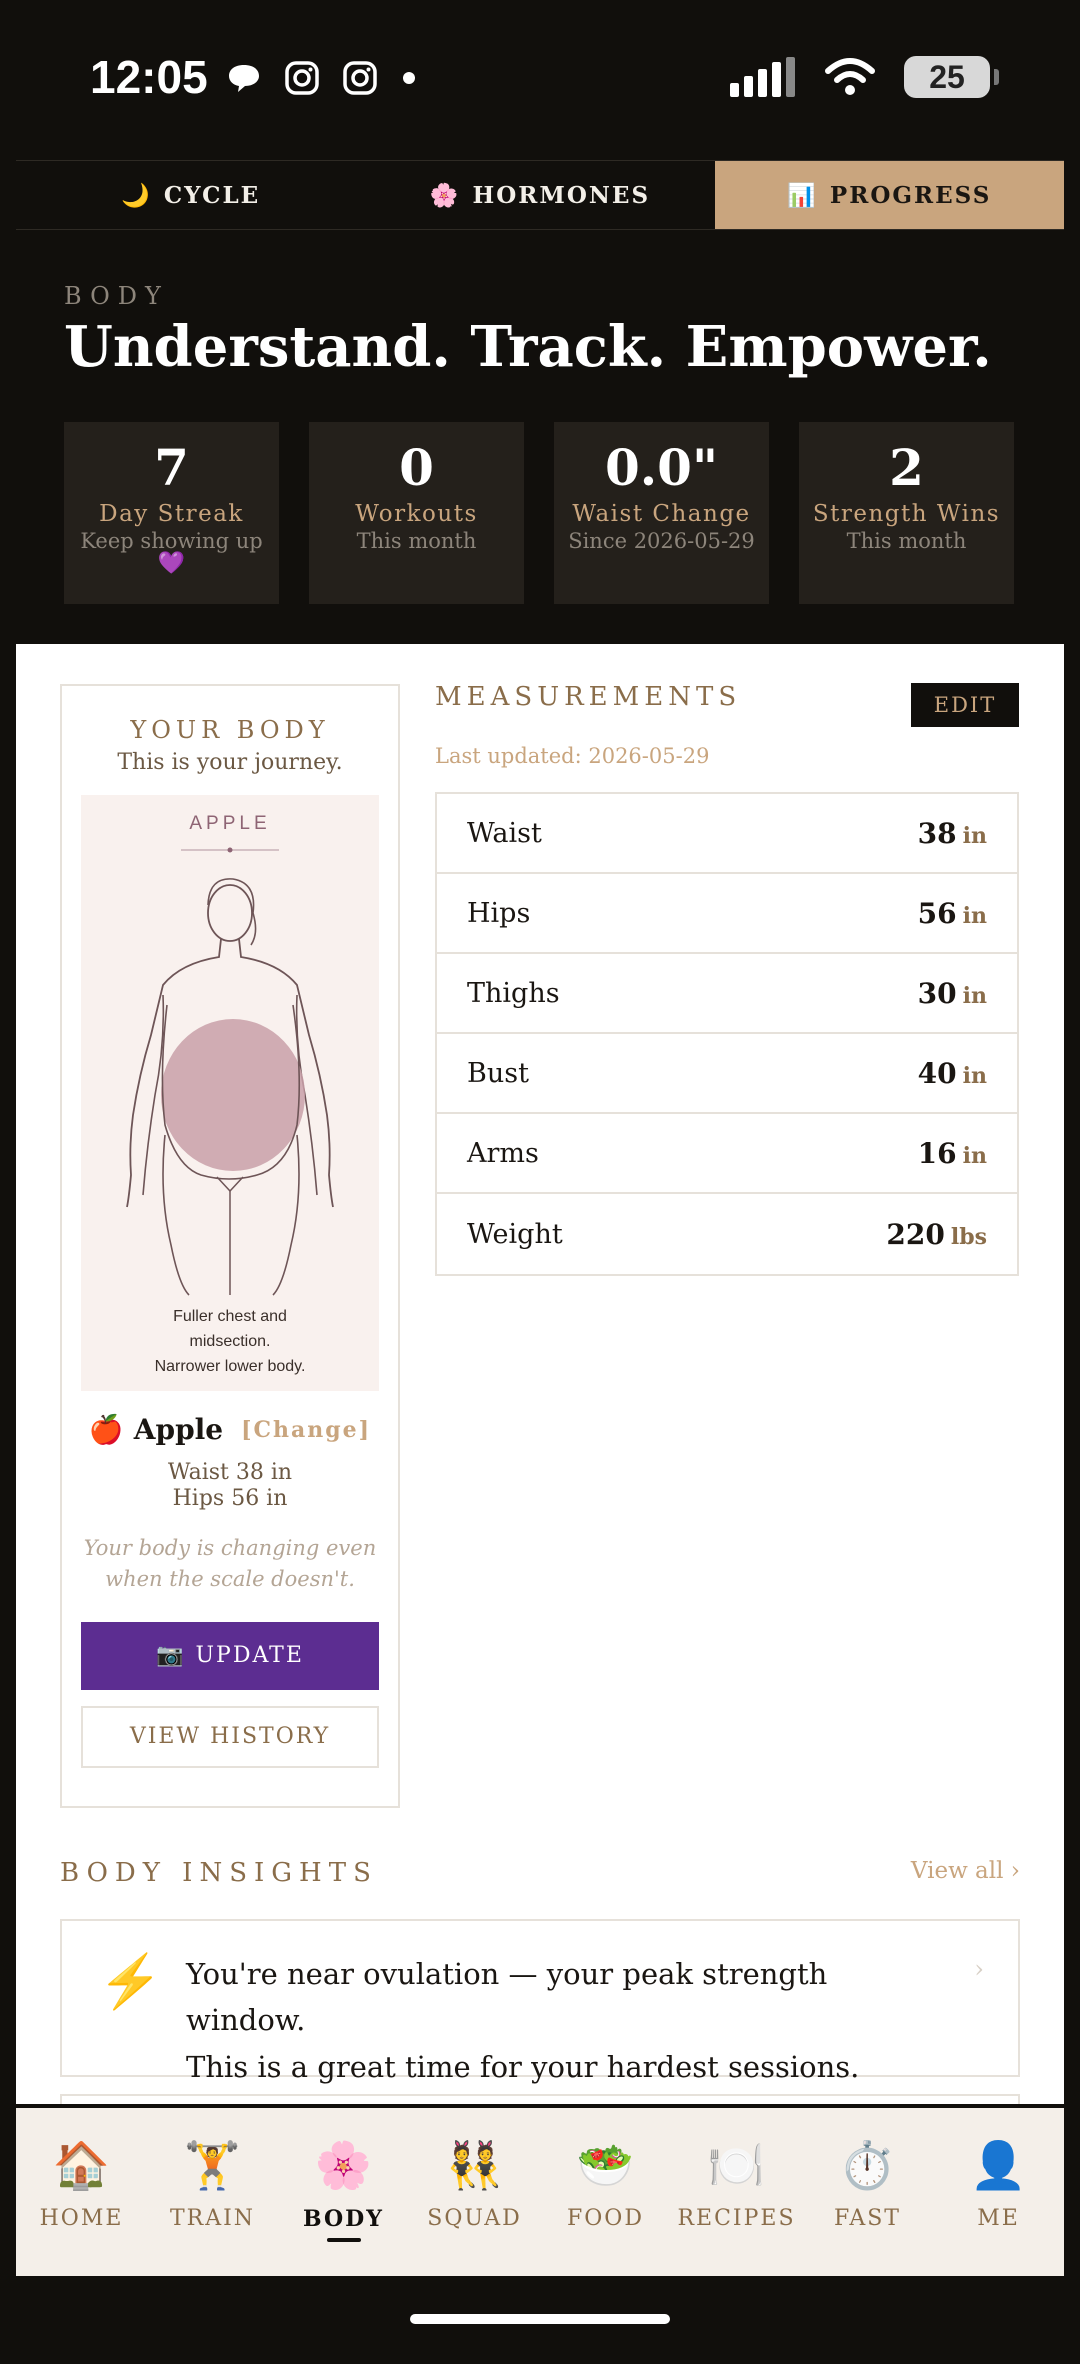 The image size is (1080, 2364). What do you see at coordinates (171, 467) in the screenshot?
I see `stat-value: 7` at bounding box center [171, 467].